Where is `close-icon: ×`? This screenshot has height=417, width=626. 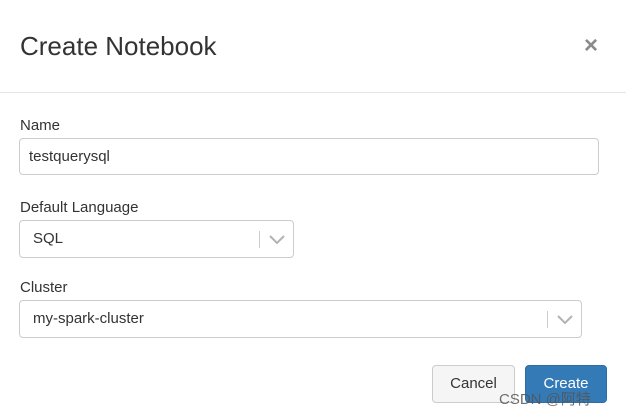
close-icon: × is located at coordinates (591, 46).